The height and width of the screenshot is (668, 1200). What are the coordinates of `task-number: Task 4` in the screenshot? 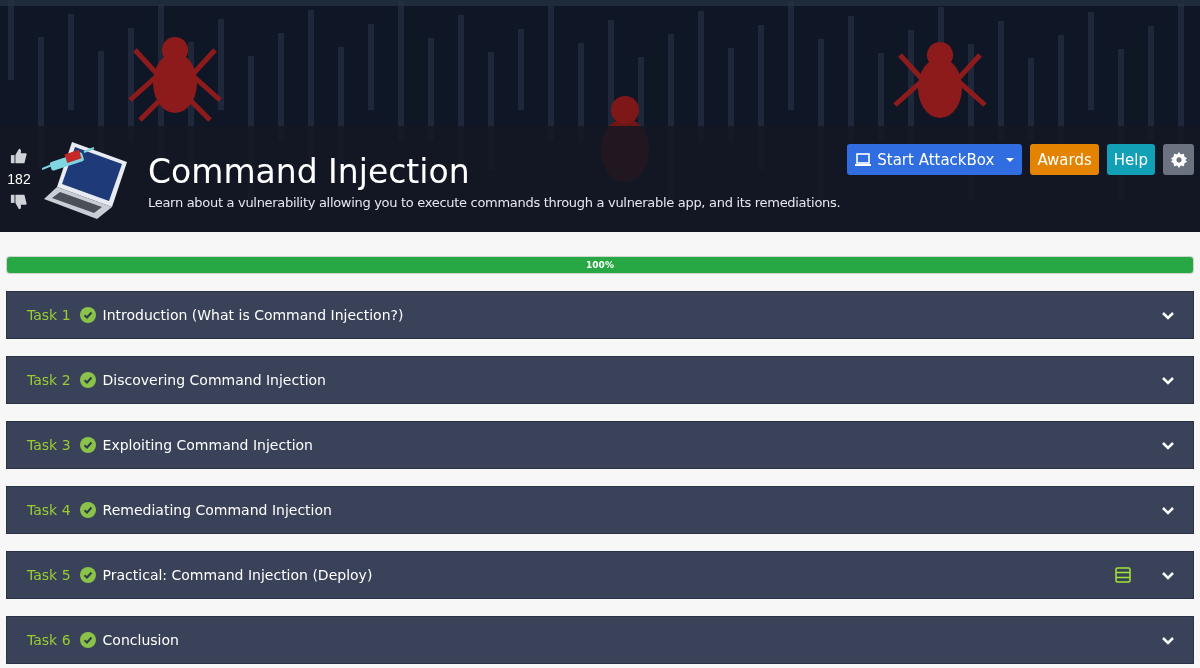 It's located at (49, 510).